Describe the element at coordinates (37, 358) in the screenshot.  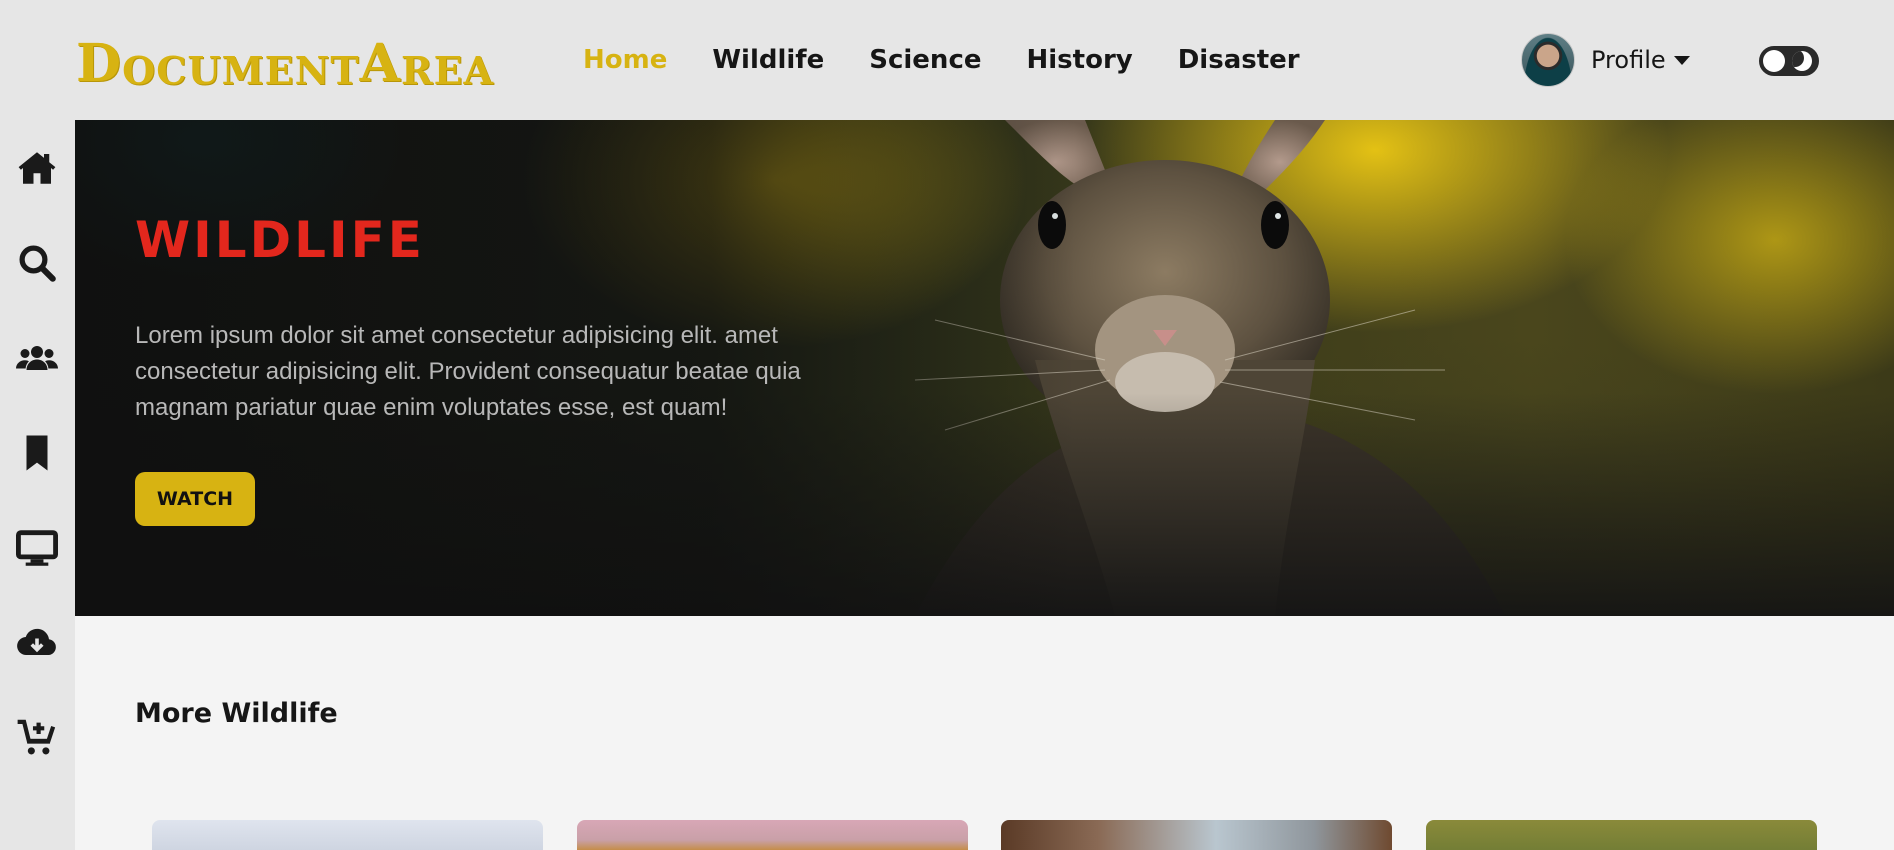
I see `users-icon` at that location.